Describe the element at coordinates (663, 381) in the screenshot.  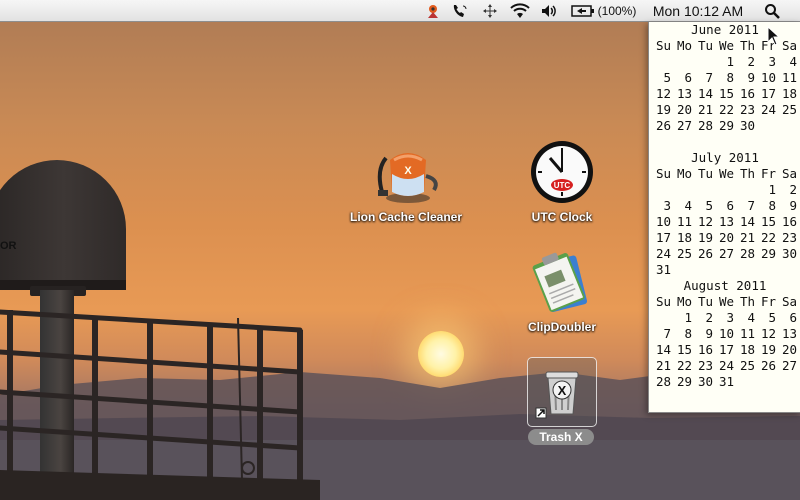
I see `calendar-day: 28` at that location.